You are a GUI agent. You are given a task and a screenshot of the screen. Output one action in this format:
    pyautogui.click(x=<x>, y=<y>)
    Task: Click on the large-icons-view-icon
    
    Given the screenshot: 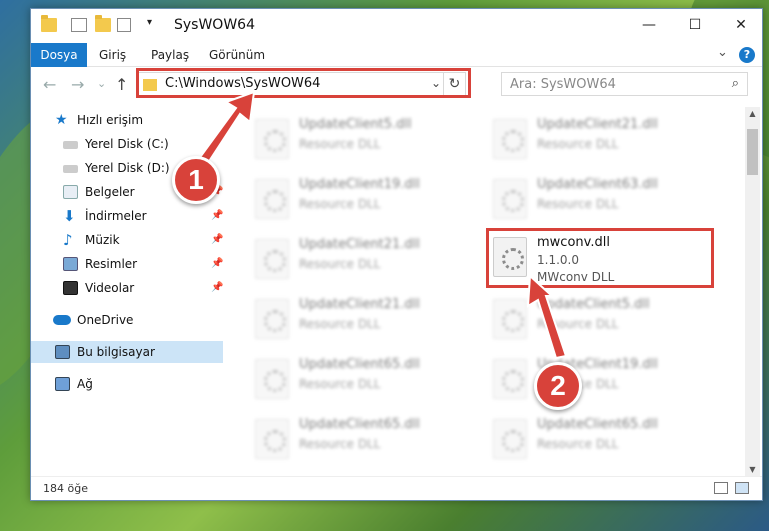 What is the action you would take?
    pyautogui.click(x=742, y=488)
    